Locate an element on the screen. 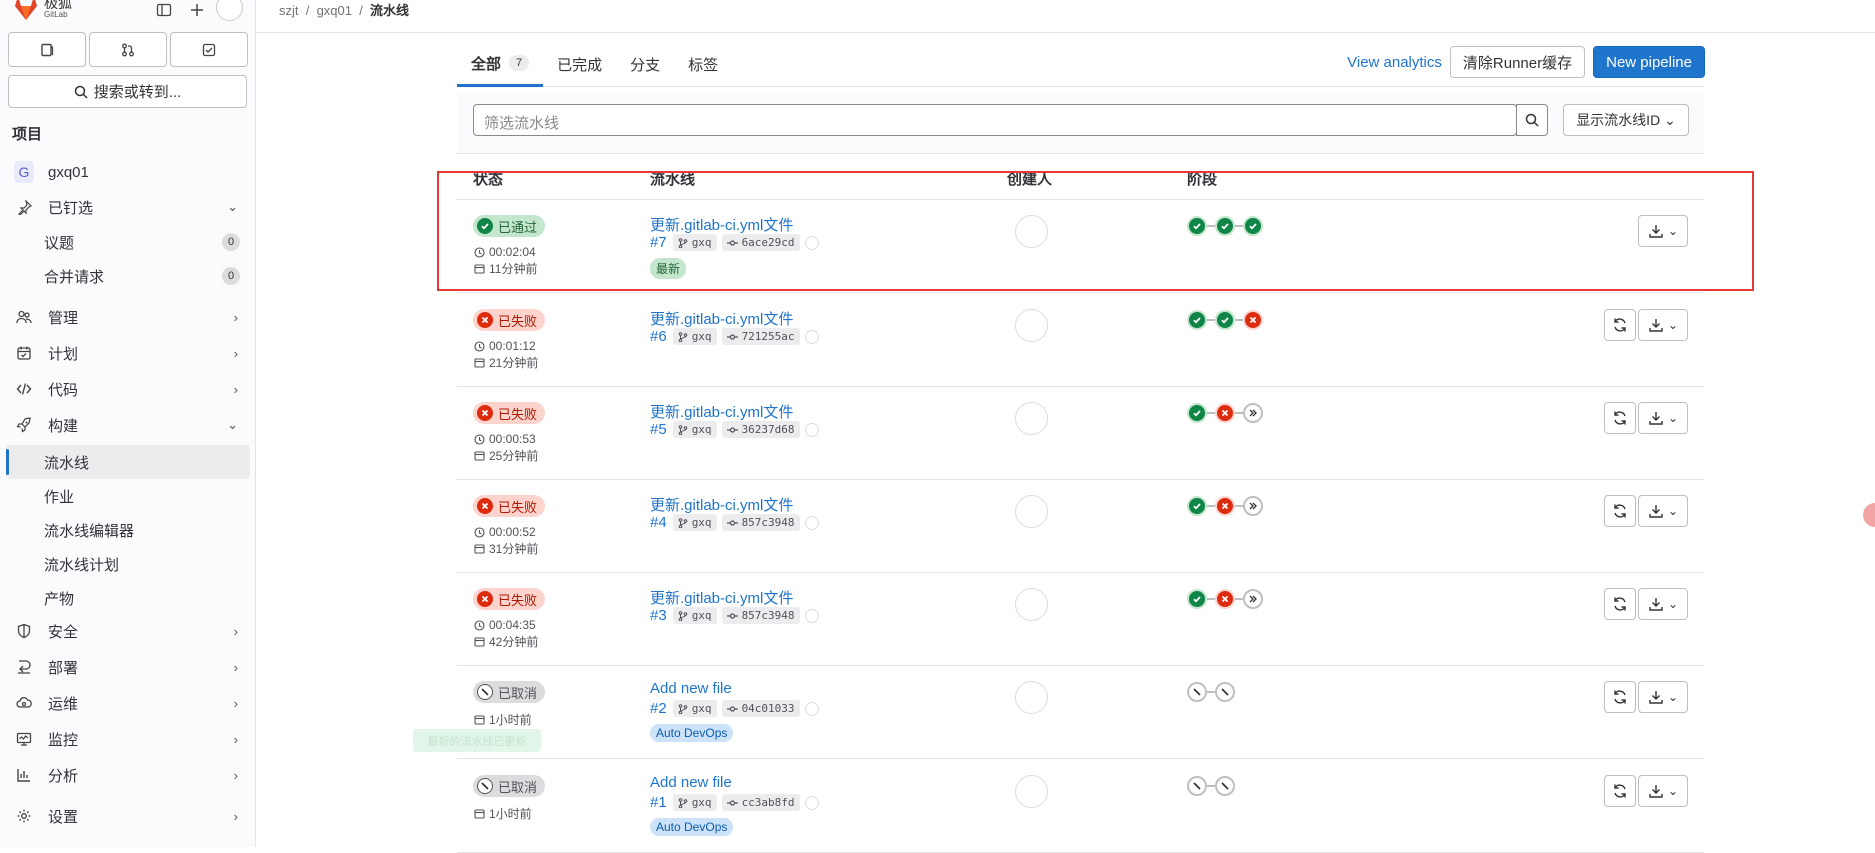  pipeline-id-link: #4 is located at coordinates (658, 522).